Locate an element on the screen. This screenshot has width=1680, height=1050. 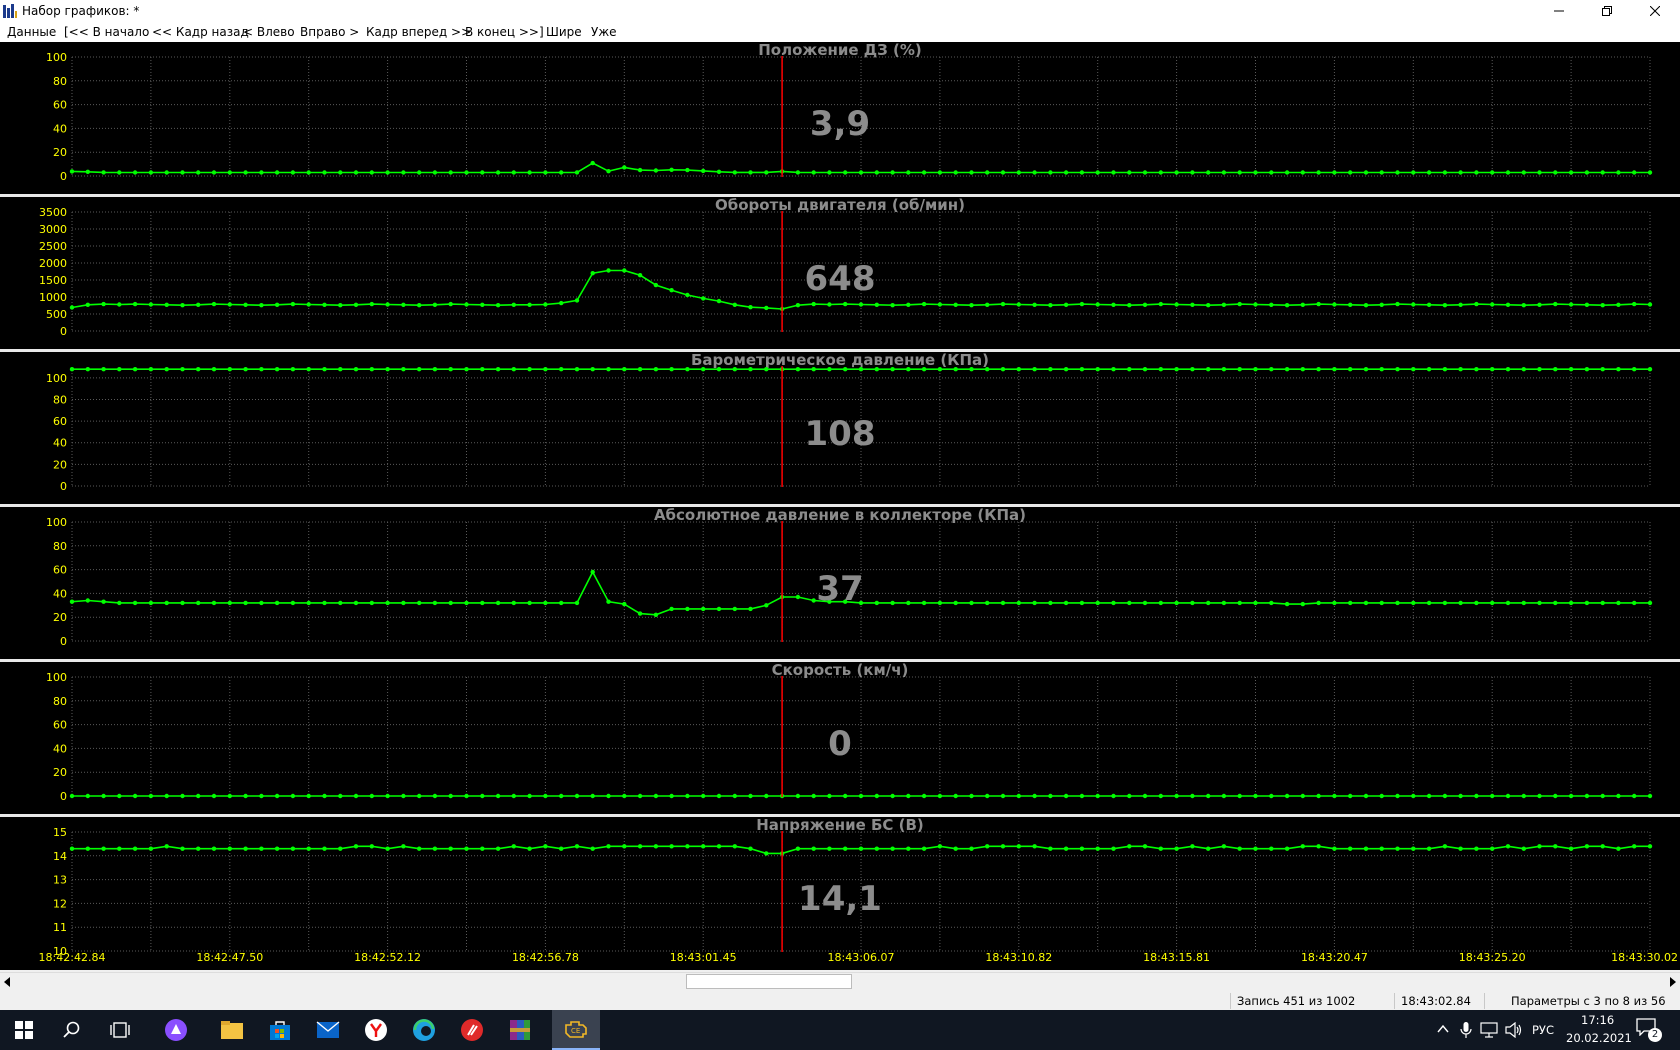
menu-go-end: В конец >>] is located at coordinates (504, 32).